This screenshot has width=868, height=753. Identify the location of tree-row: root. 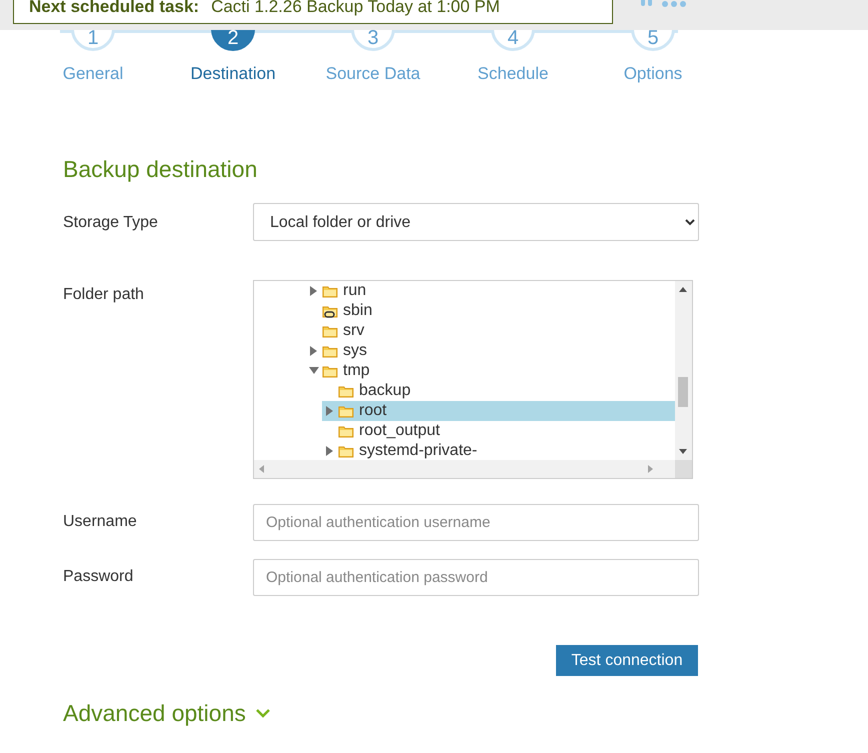
(498, 411).